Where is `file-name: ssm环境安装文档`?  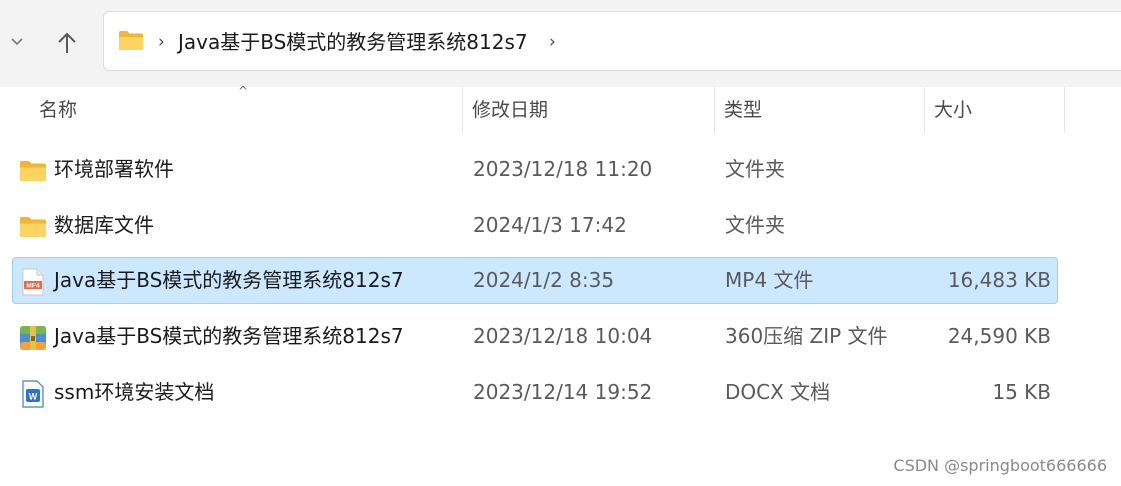 file-name: ssm环境安装文档 is located at coordinates (134, 392).